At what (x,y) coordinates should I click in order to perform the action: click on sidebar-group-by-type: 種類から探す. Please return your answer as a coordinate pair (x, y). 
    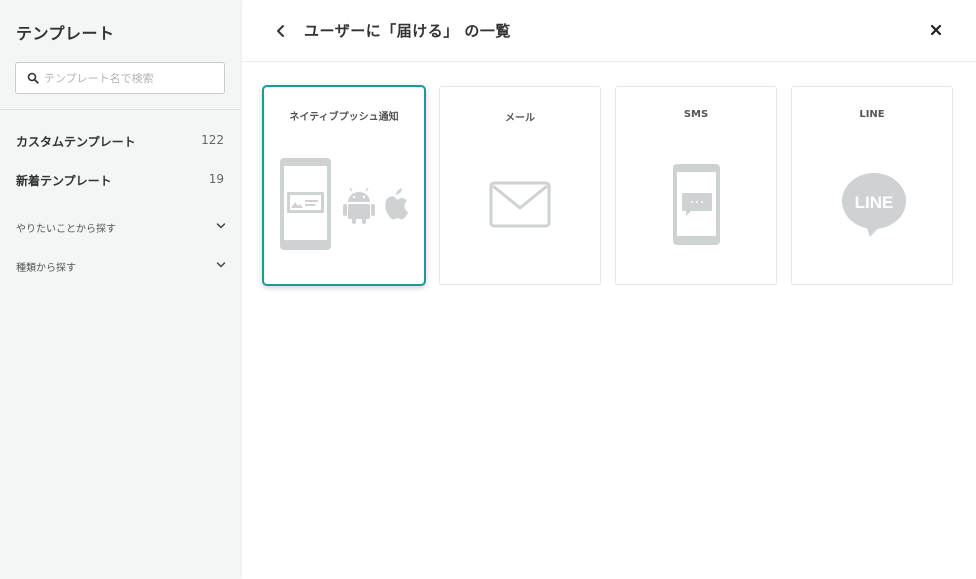
    Looking at the image, I should click on (121, 266).